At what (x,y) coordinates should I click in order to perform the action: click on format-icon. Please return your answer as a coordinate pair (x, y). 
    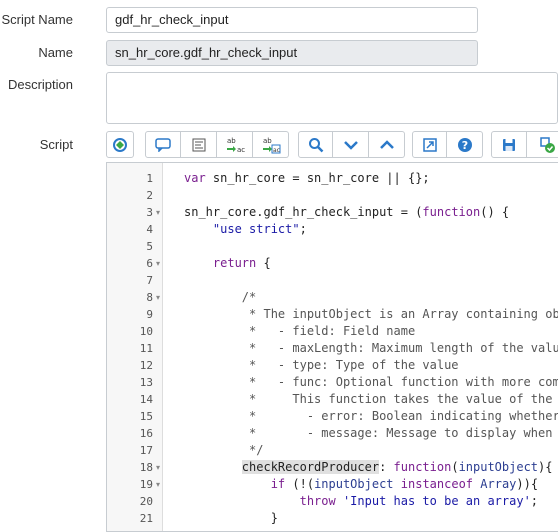
    Looking at the image, I should click on (198, 144).